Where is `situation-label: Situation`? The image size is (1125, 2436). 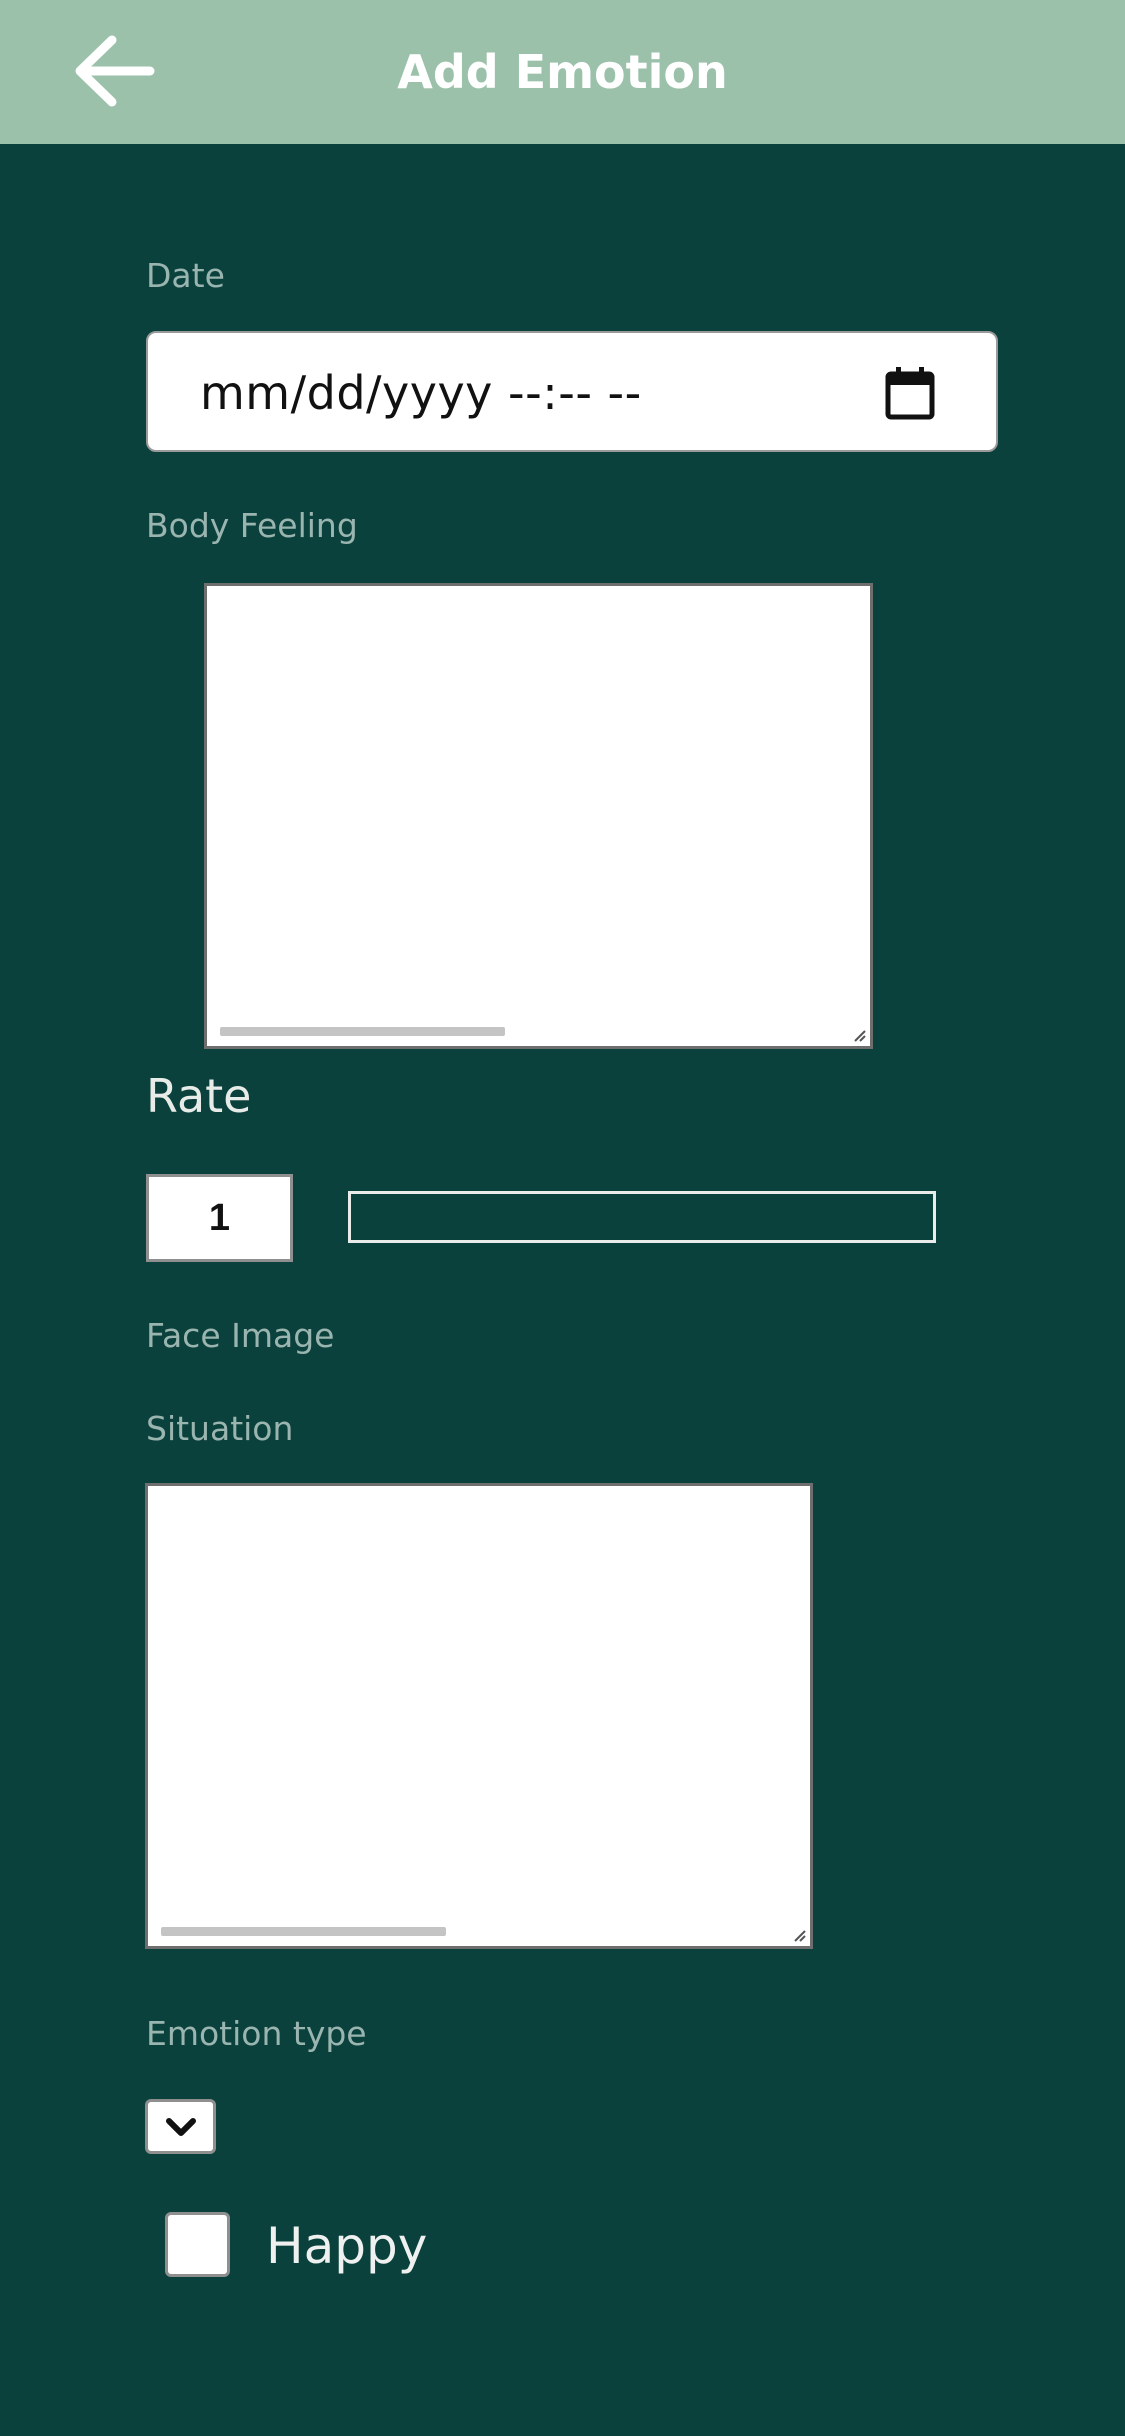 situation-label: Situation is located at coordinates (220, 1428).